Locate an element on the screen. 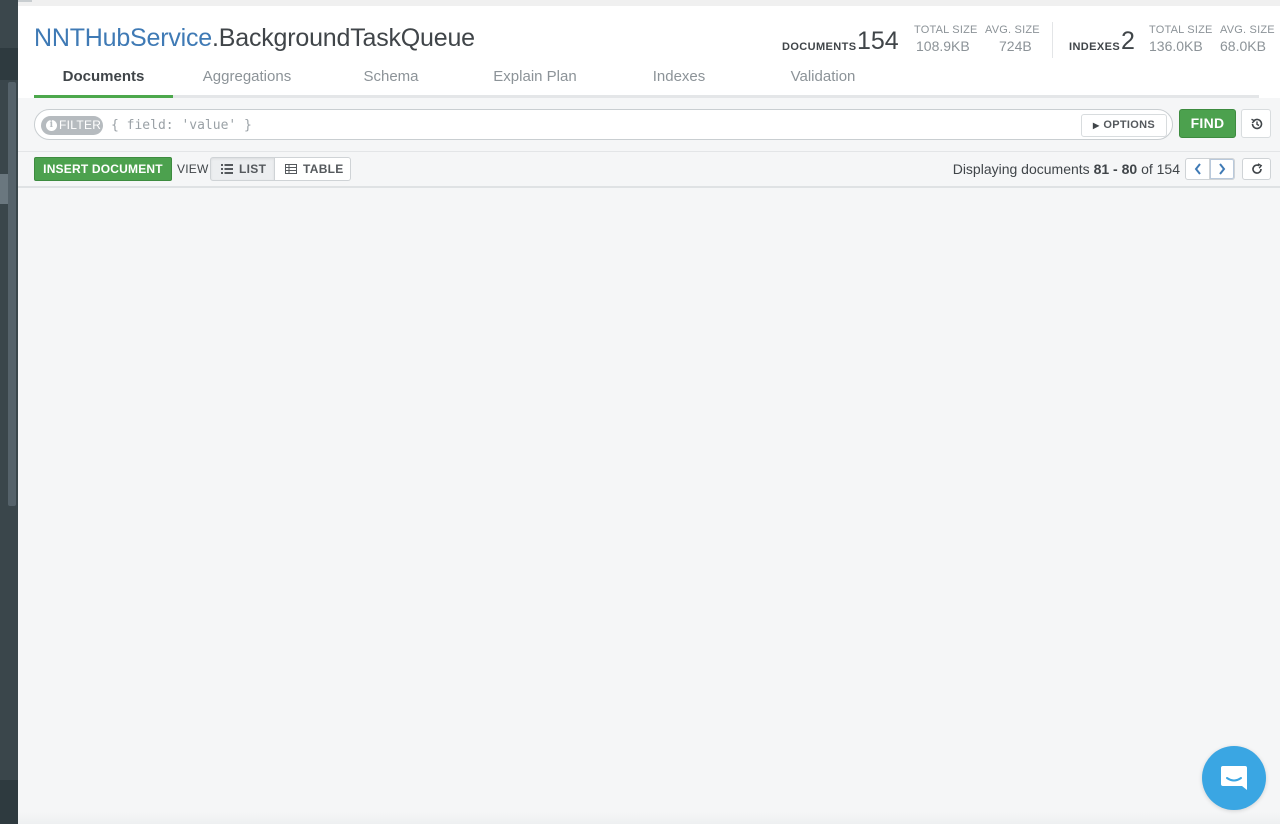 The height and width of the screenshot is (824, 1280). refresh-icon is located at coordinates (1257, 168).